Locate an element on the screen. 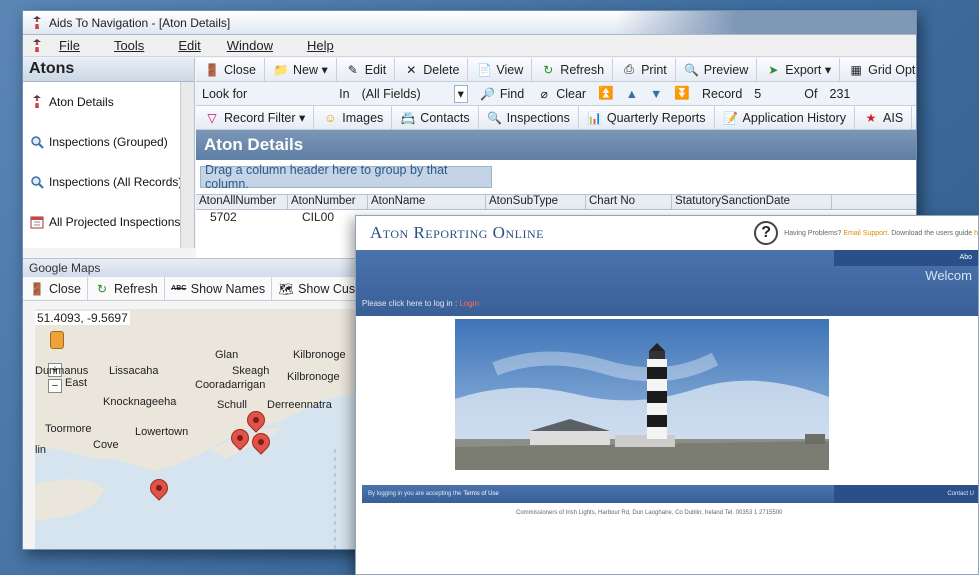  map-place-label: lin is located at coordinates (41, 450).